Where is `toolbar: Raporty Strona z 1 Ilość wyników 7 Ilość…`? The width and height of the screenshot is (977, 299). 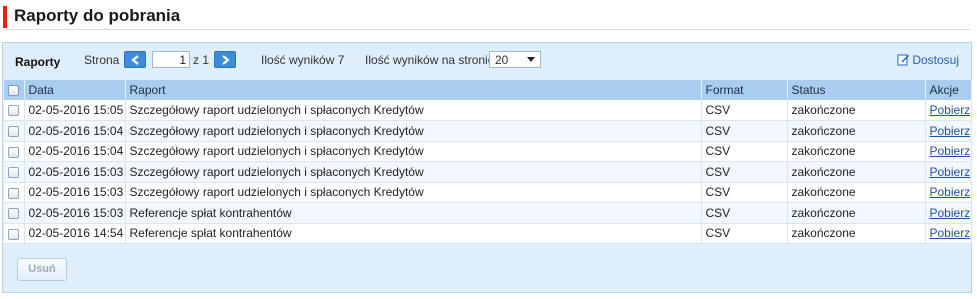
toolbar: Raporty Strona z 1 Ilość wyników 7 Ilość… is located at coordinates (487, 61).